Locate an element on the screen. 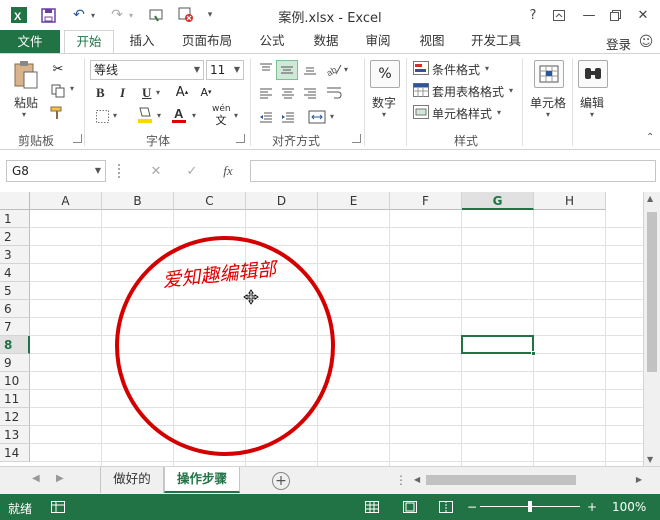 The width and height of the screenshot is (660, 520). find-icon is located at coordinates (593, 74).